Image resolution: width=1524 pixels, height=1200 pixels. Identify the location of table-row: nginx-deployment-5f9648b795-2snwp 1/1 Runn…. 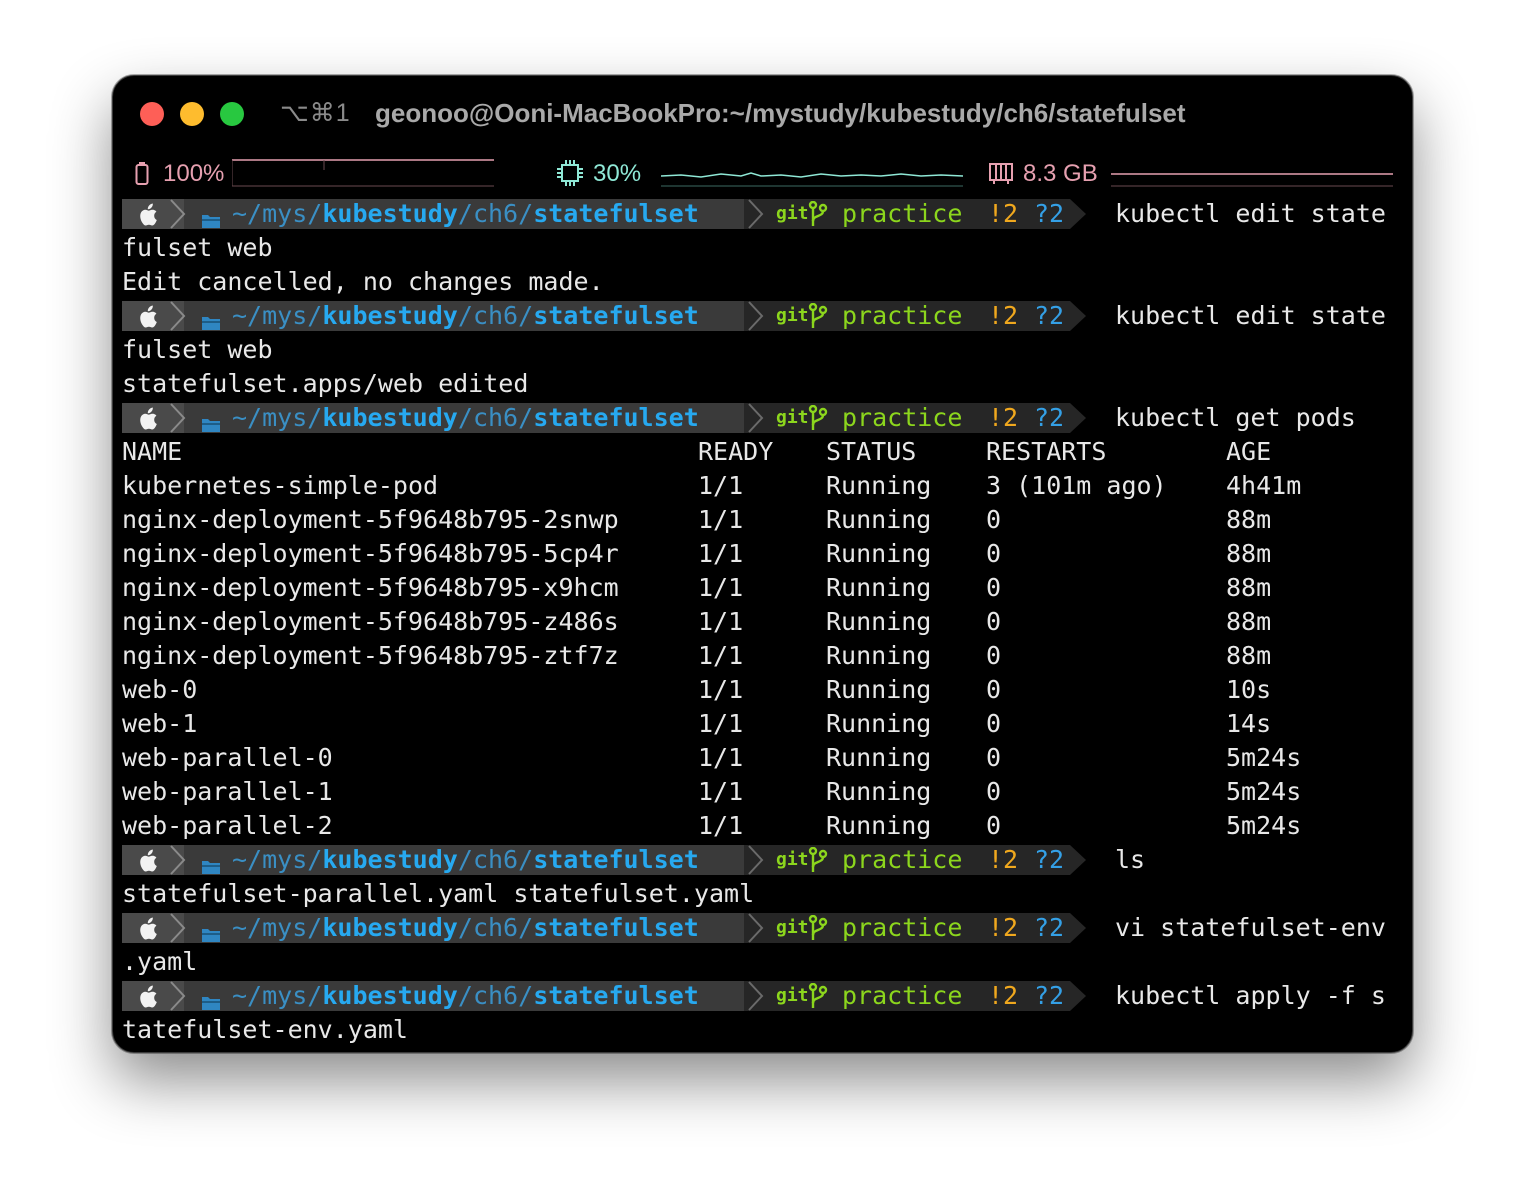
(763, 520).